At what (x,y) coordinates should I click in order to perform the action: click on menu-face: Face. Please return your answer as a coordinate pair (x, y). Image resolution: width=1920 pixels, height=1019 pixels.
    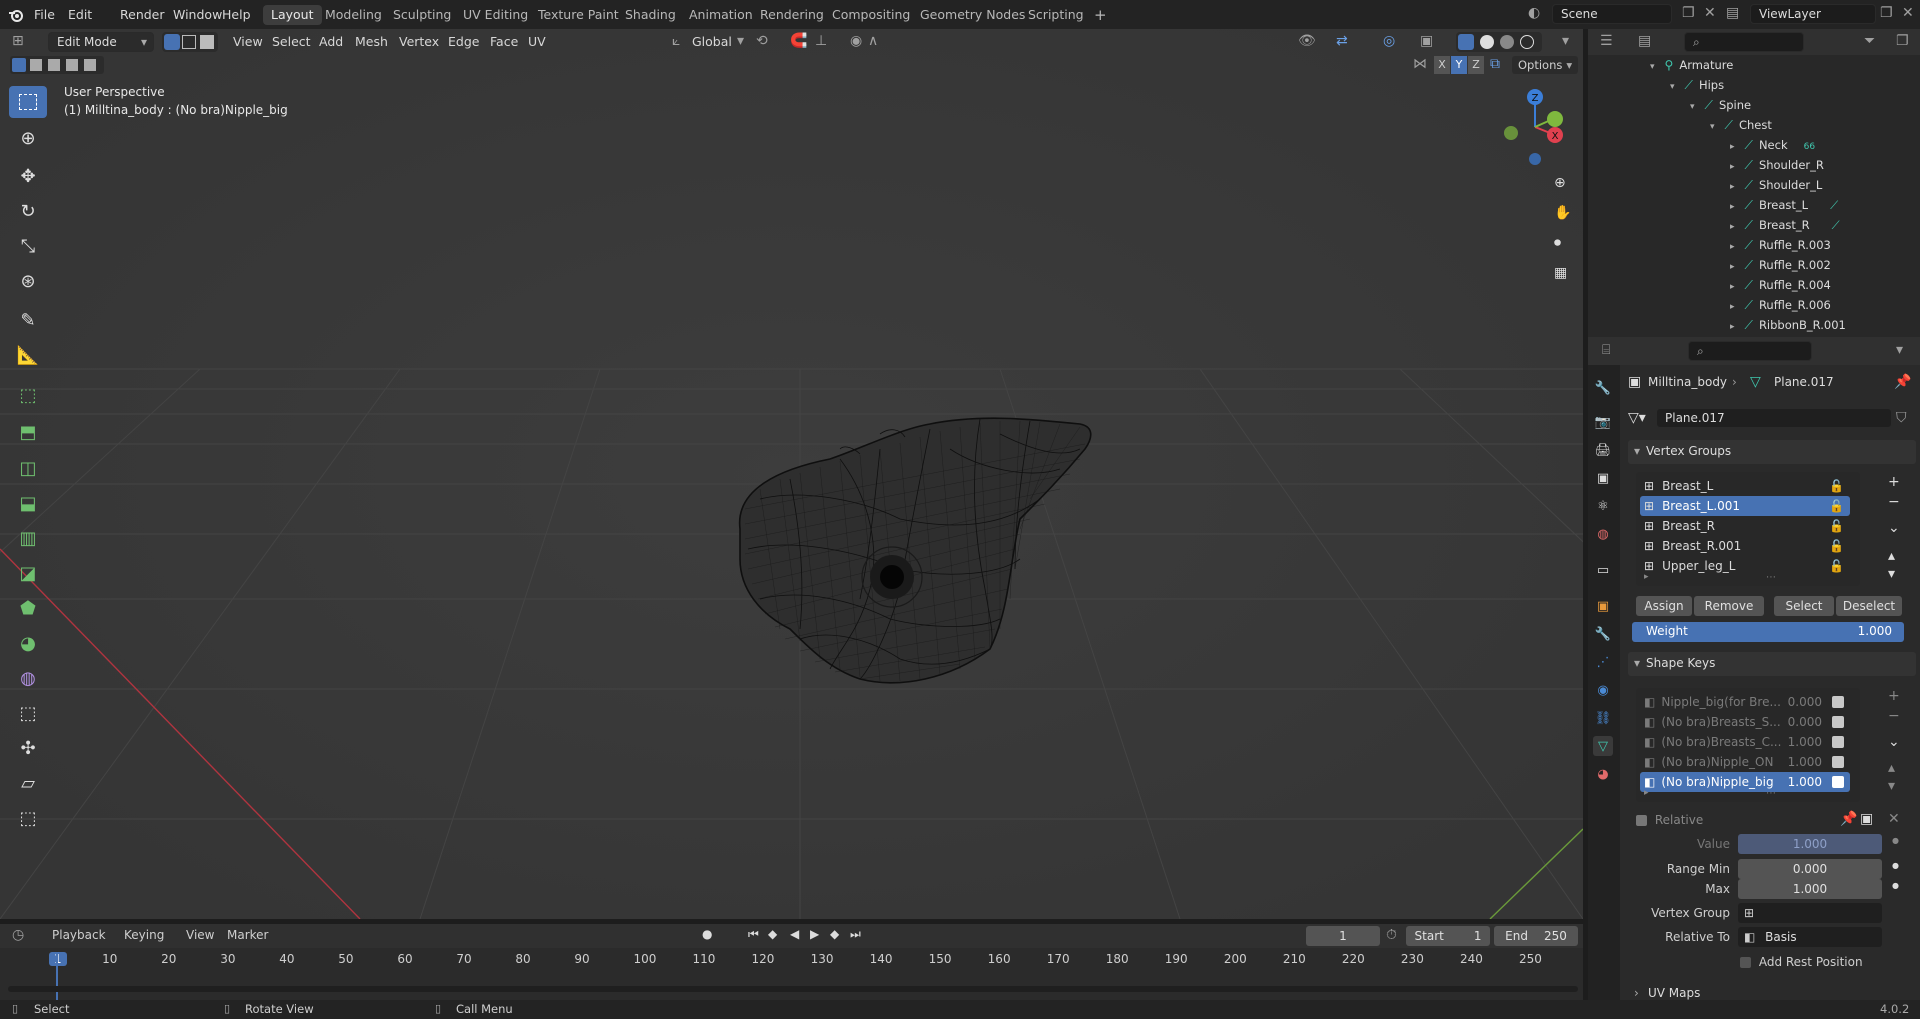
    Looking at the image, I should click on (504, 42).